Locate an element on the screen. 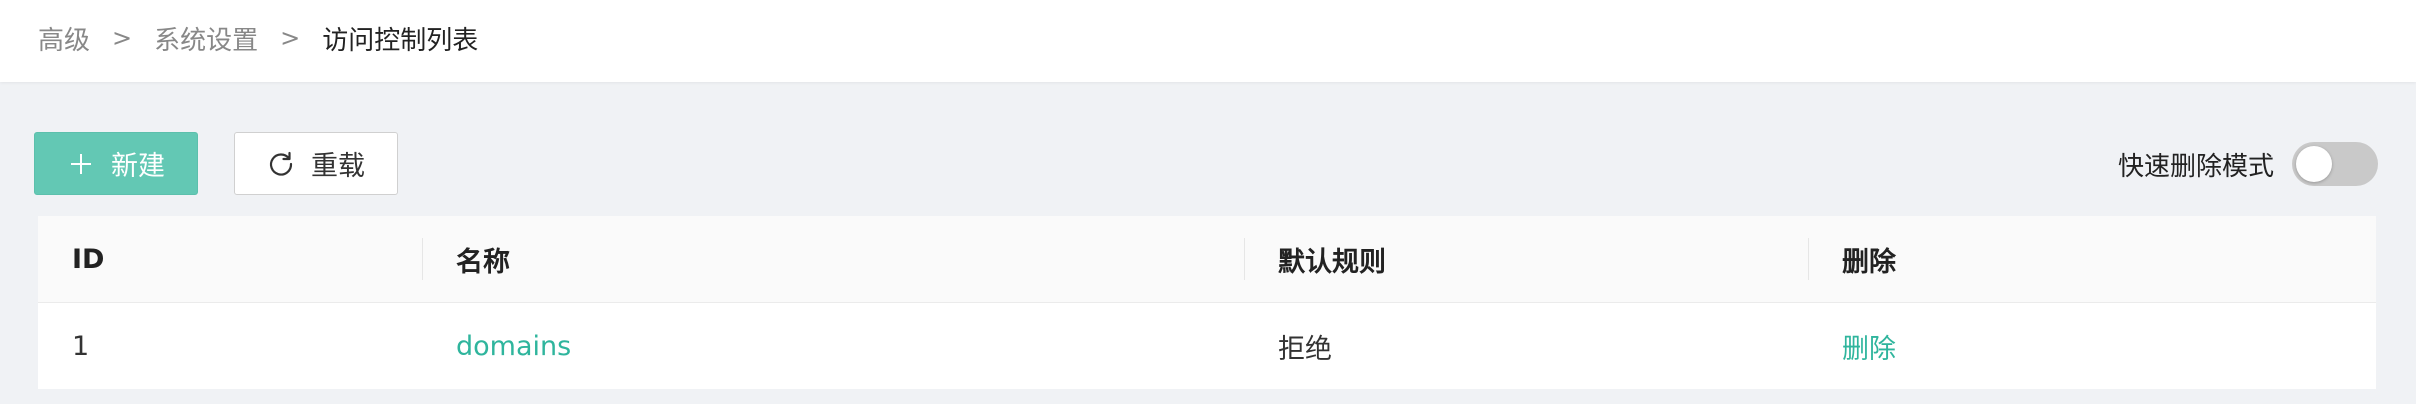 This screenshot has width=2416, height=404. quick-delete-control: 快速删除模式 is located at coordinates (2248, 164).